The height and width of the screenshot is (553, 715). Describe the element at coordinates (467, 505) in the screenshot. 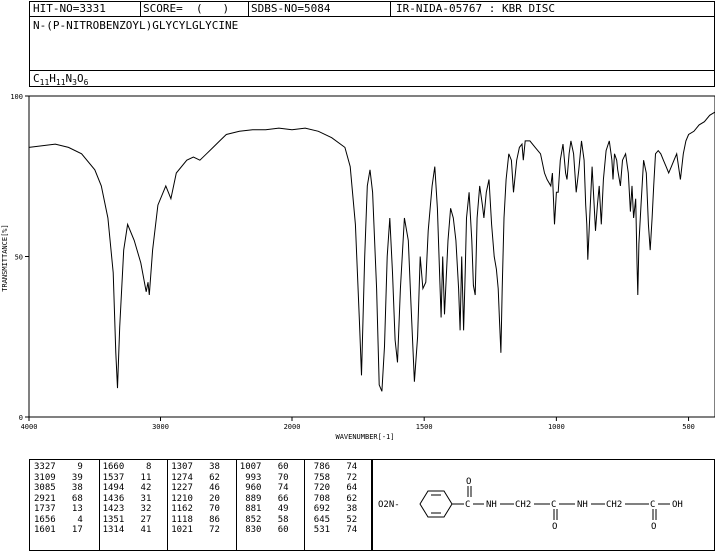

I see `carbonyl-c1: C` at that location.